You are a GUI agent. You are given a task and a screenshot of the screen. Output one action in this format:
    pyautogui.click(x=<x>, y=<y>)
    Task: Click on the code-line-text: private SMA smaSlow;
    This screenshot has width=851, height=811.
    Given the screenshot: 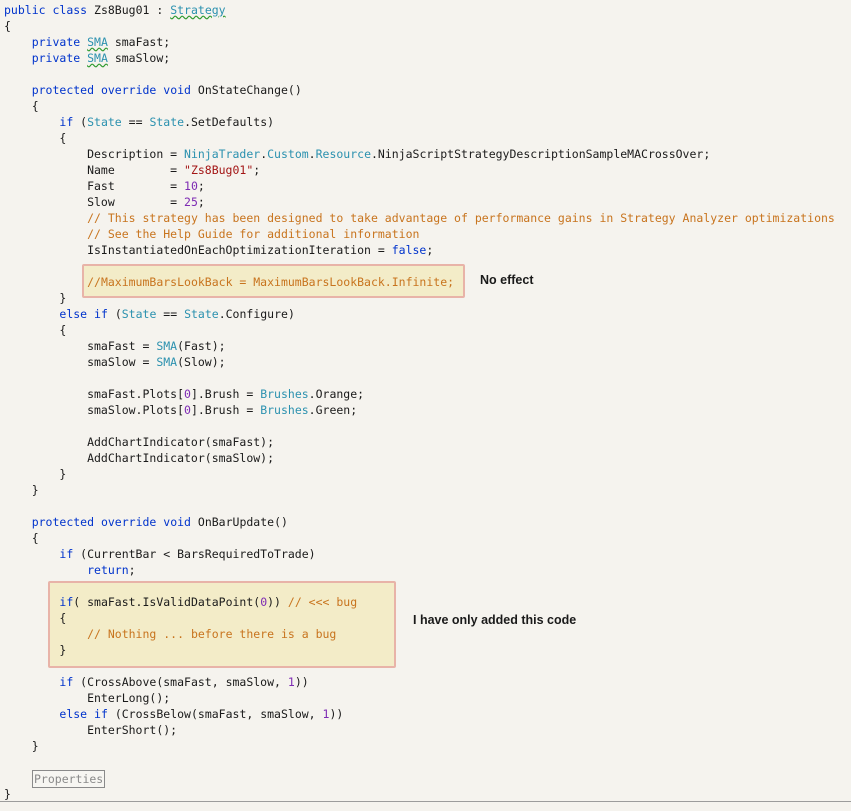 What is the action you would take?
    pyautogui.click(x=101, y=58)
    